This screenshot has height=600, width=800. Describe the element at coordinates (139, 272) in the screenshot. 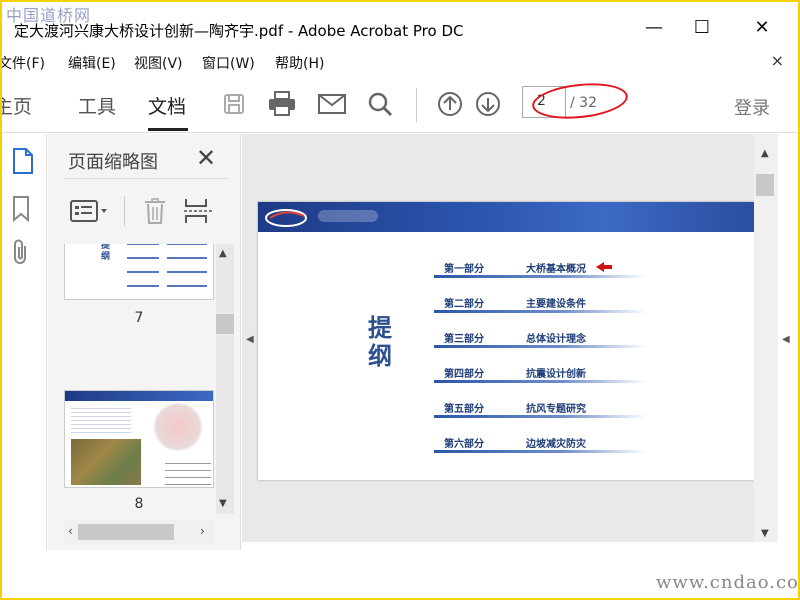

I see `thumbnail-page-7: 提纲` at that location.